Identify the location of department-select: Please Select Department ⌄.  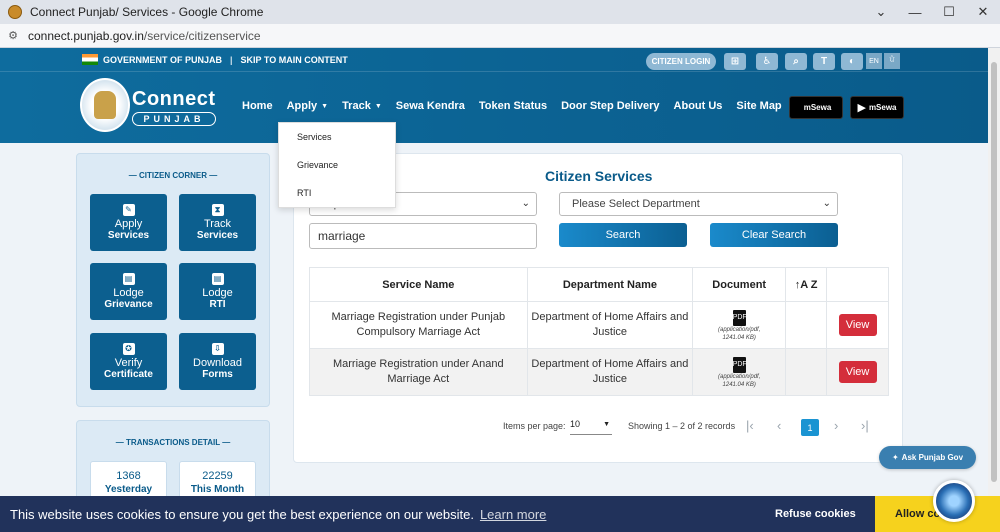
(698, 204).